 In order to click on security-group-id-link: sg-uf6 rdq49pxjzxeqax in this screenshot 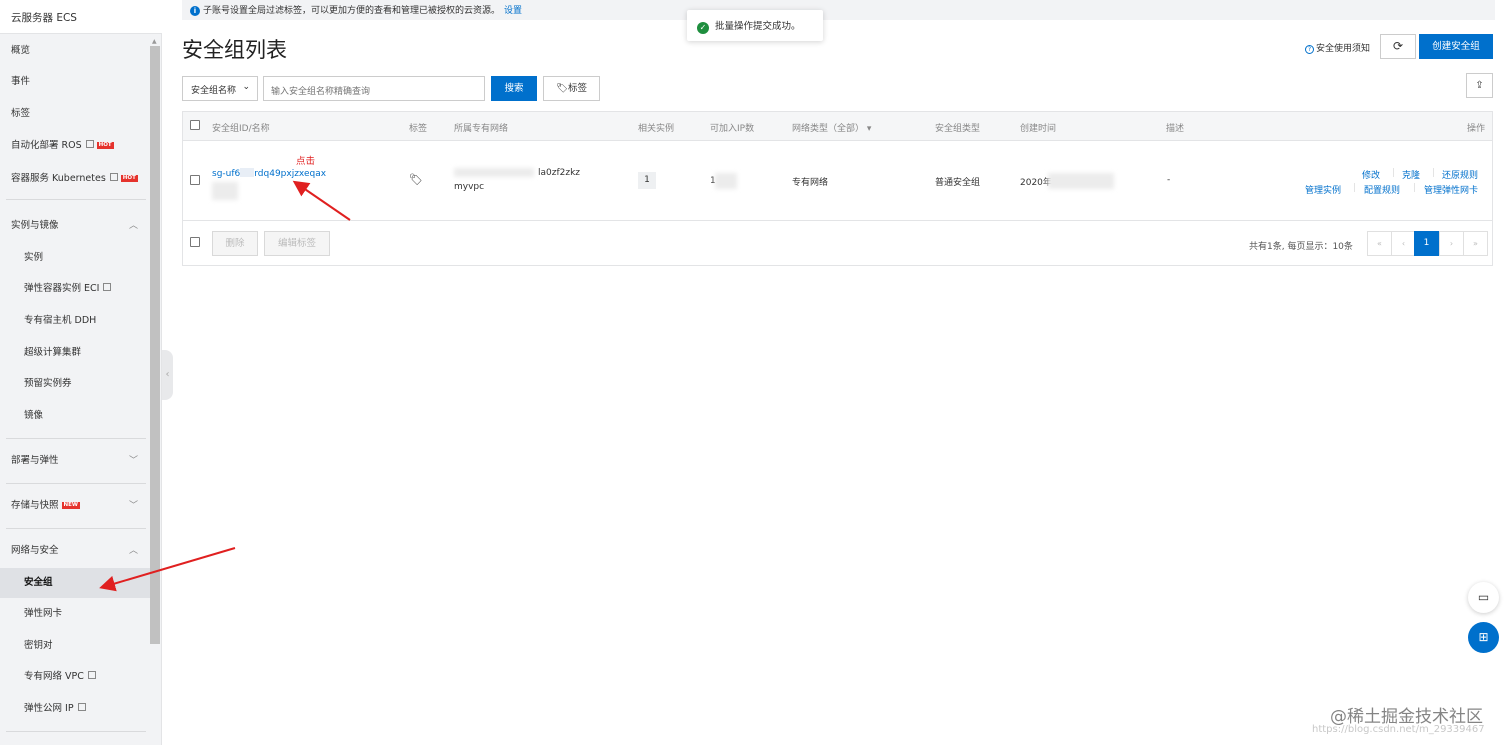, I will do `click(269, 173)`.